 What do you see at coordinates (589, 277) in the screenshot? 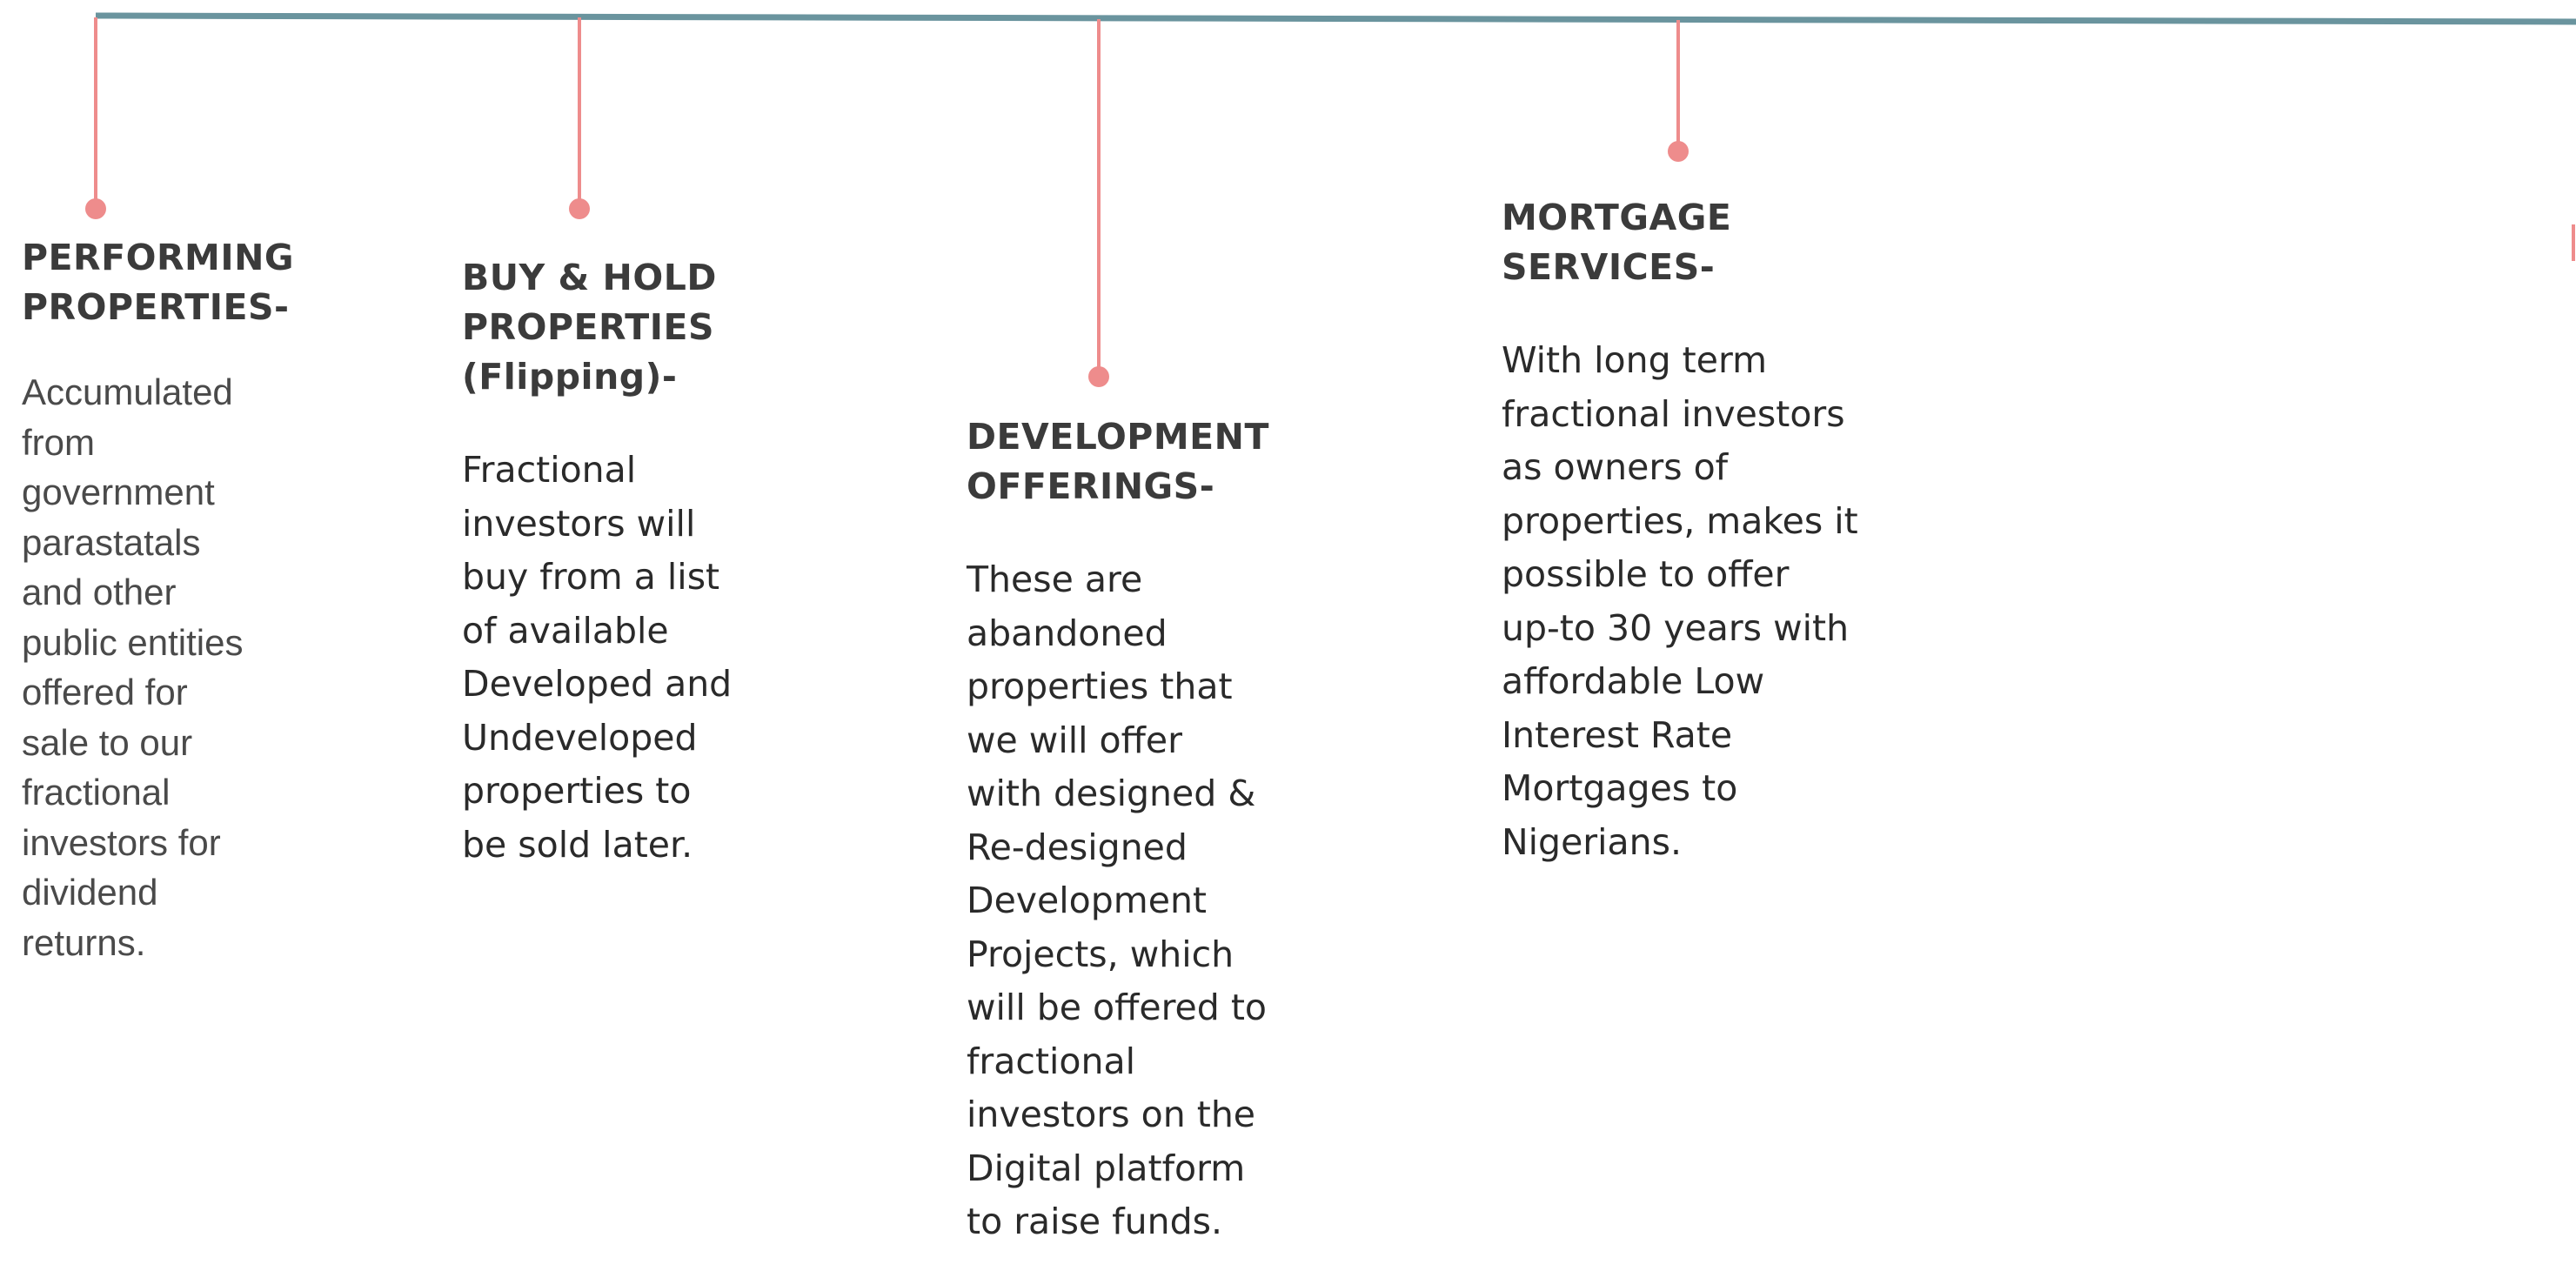
I see `item-title-line: BUY & HOLD` at bounding box center [589, 277].